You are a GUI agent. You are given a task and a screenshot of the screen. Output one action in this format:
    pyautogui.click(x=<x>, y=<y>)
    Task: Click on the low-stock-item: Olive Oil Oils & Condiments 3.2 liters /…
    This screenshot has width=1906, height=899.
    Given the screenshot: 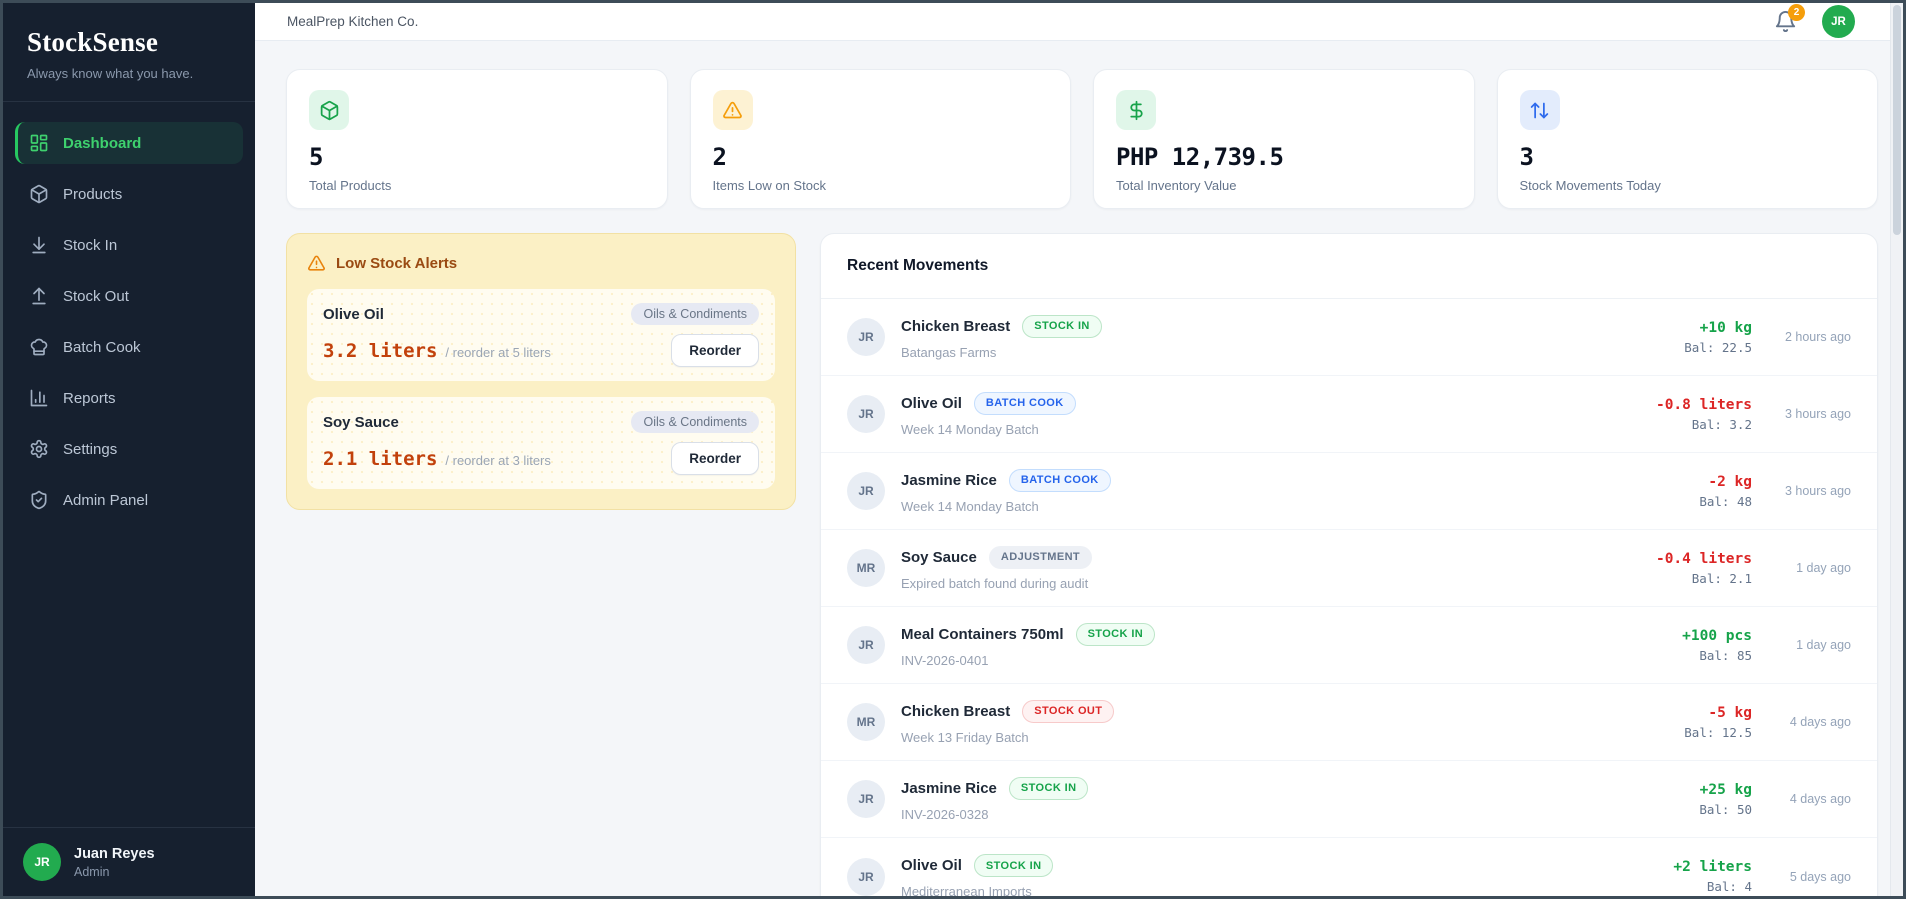 What is the action you would take?
    pyautogui.click(x=541, y=335)
    